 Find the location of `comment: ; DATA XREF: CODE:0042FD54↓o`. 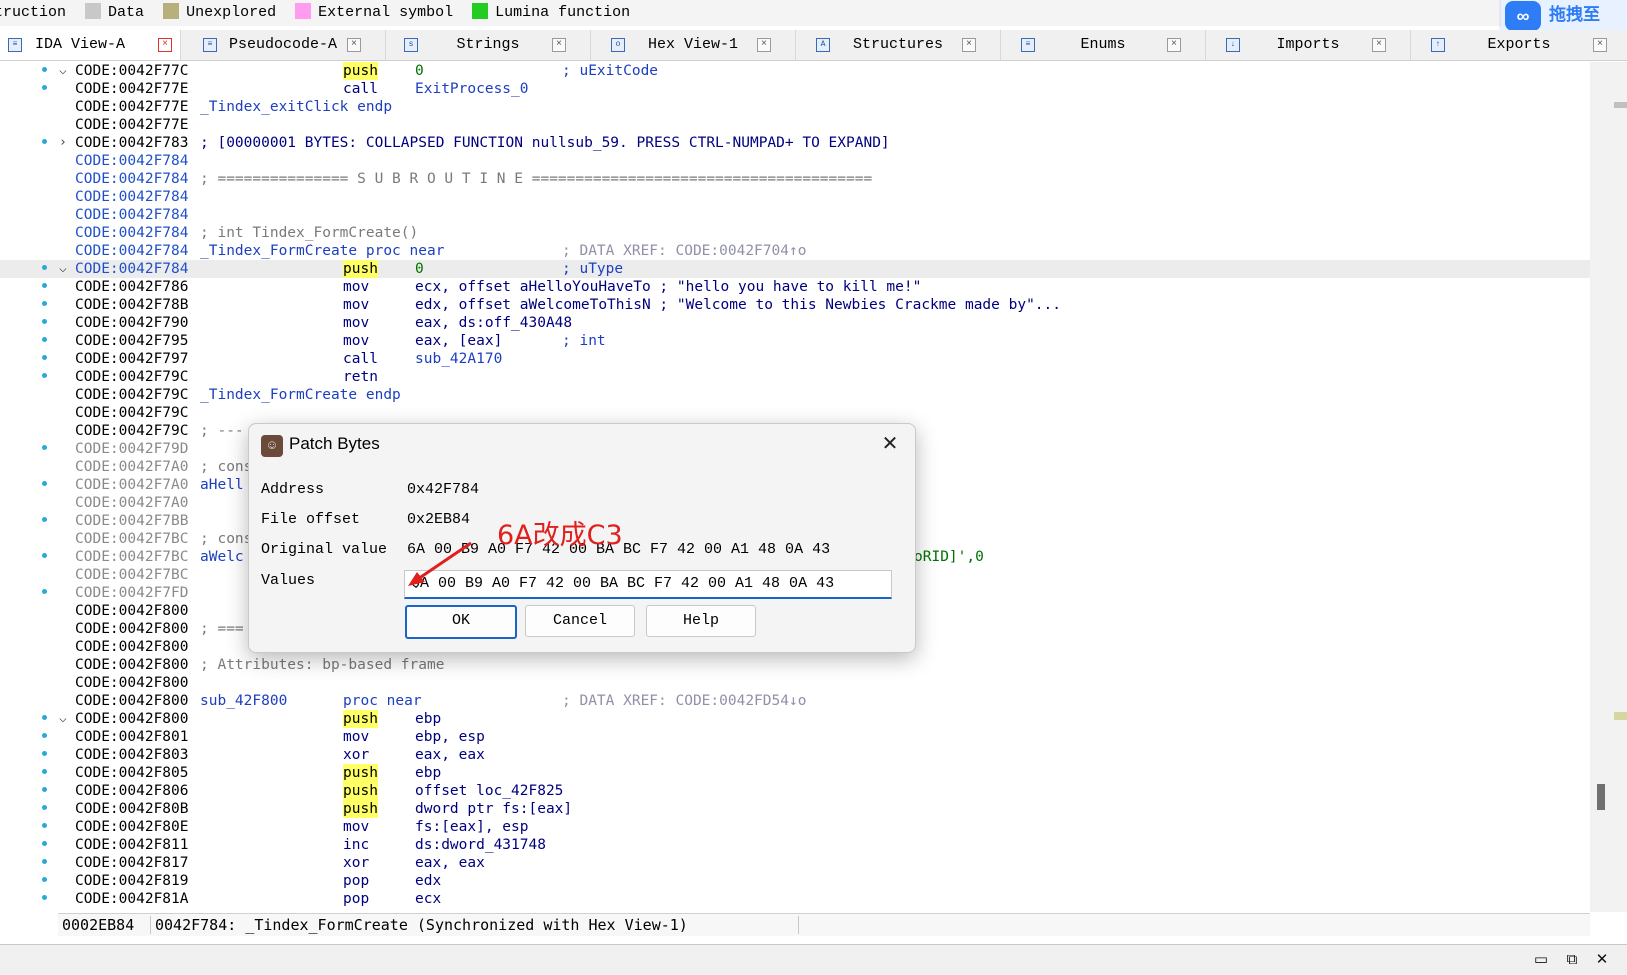

comment: ; DATA XREF: CODE:0042FD54↓o is located at coordinates (684, 701).